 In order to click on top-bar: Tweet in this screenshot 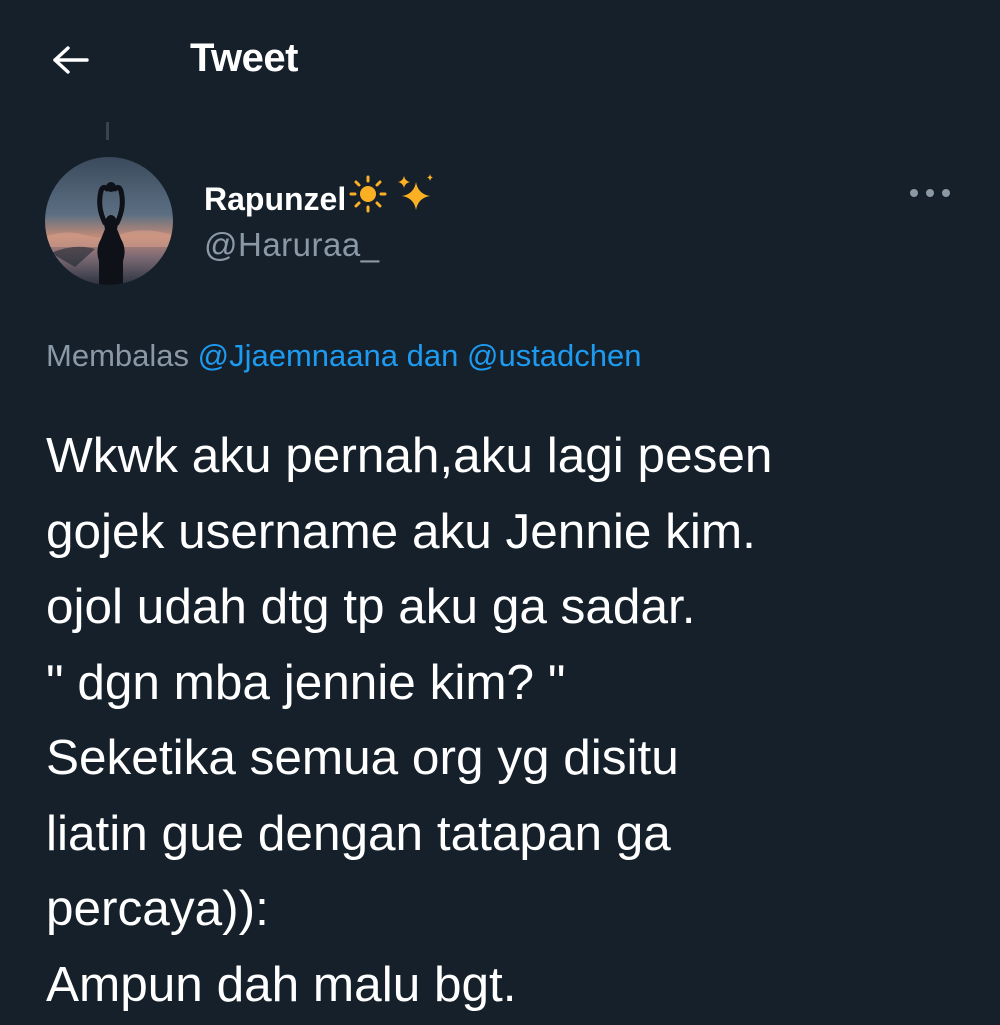, I will do `click(500, 57)`.